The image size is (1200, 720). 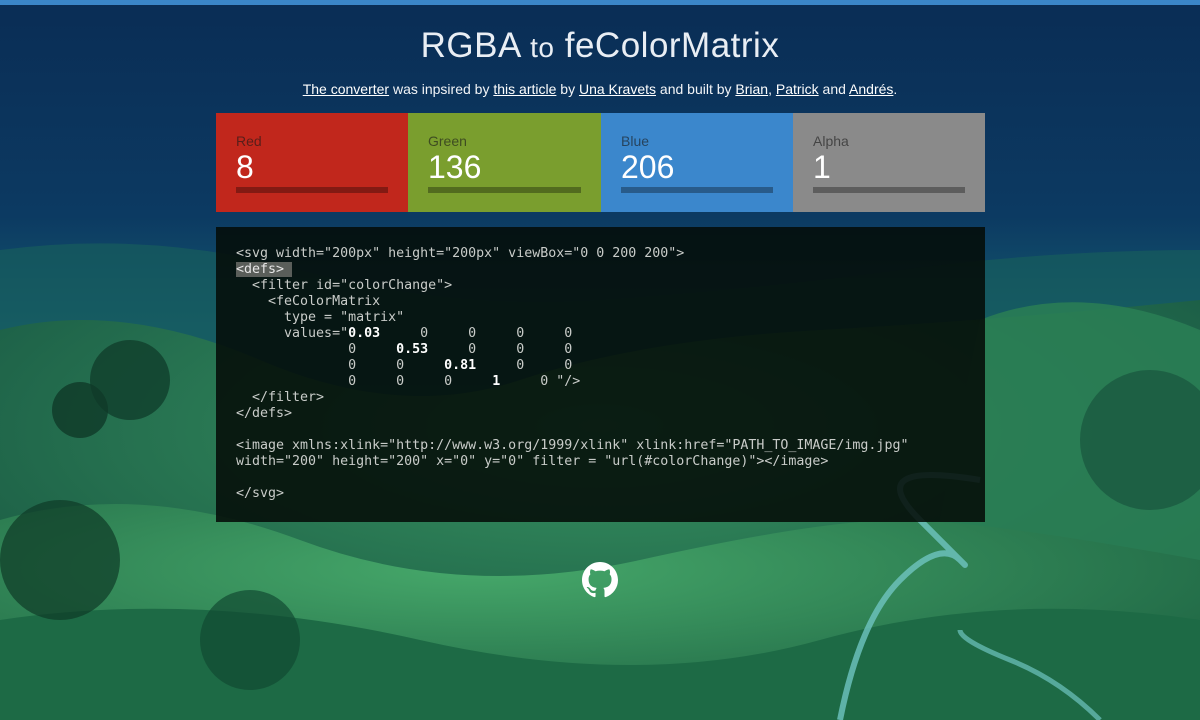 I want to click on brian-link: Brian, so click(x=751, y=89).